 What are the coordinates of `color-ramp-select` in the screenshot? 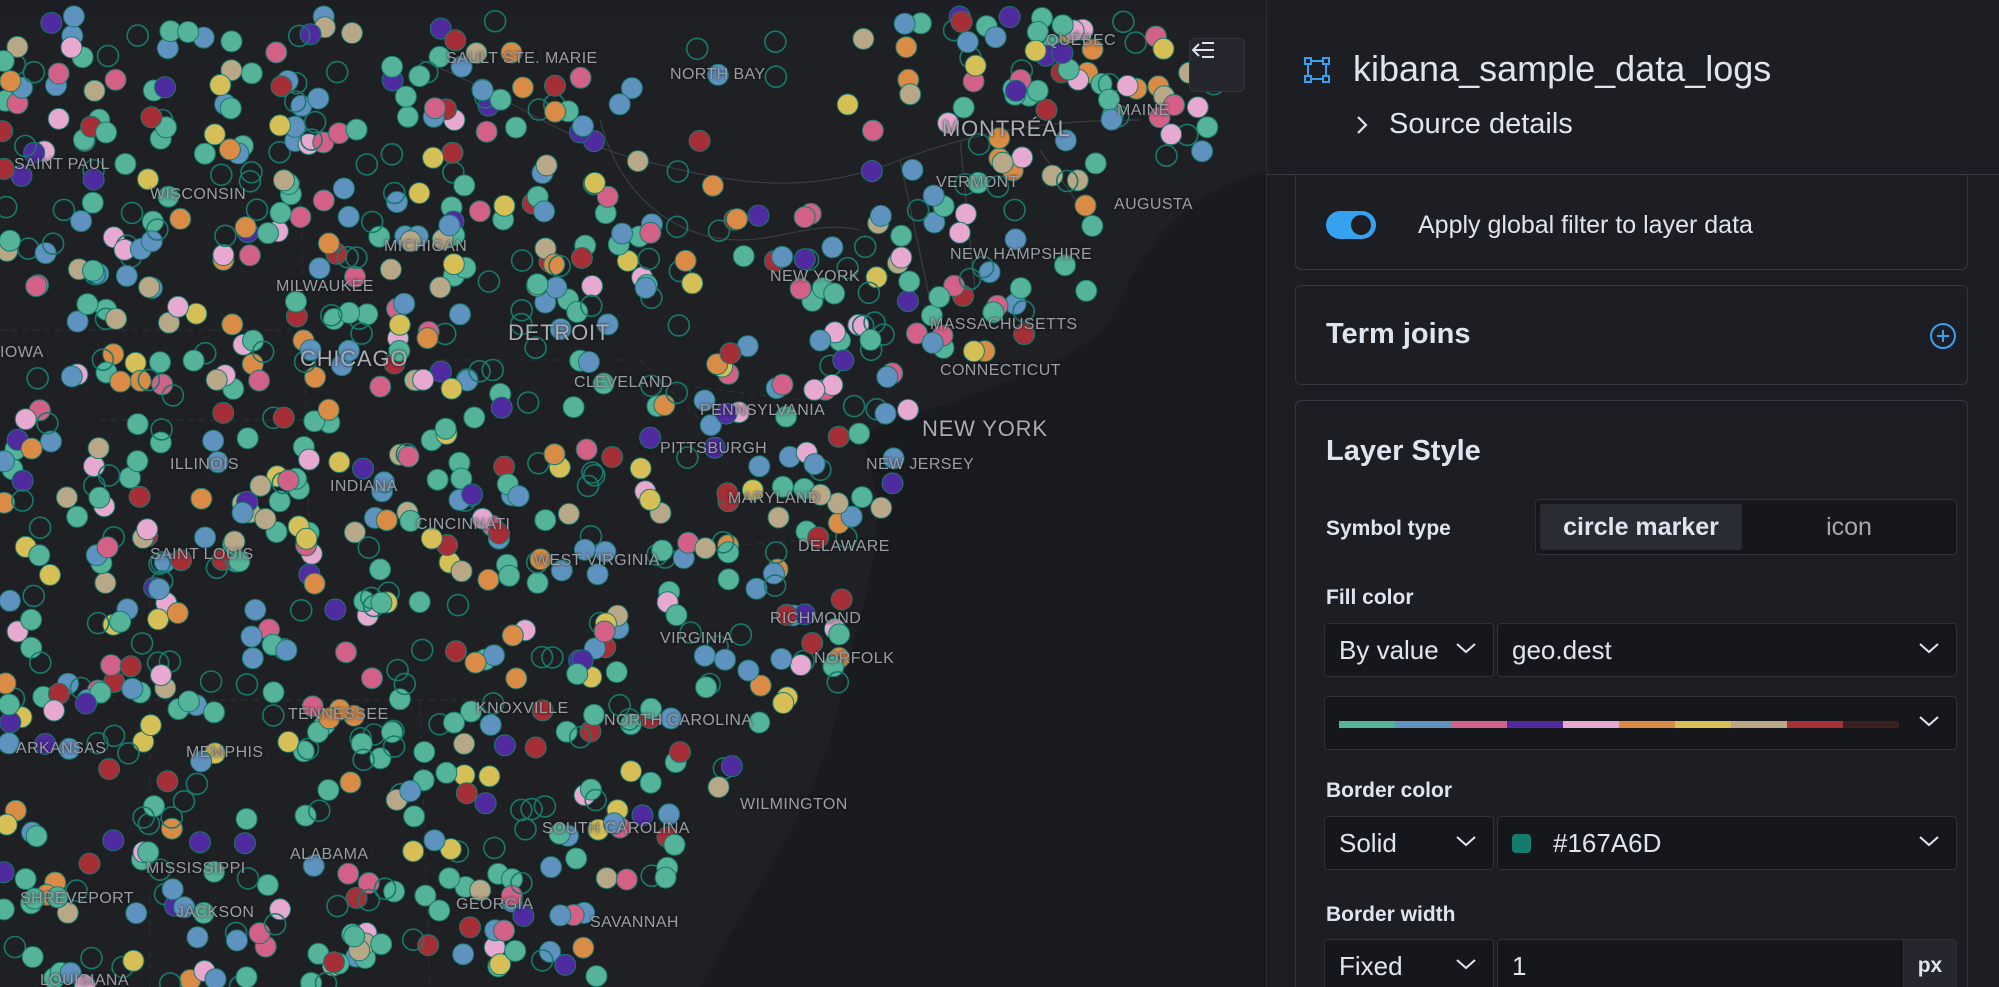 It's located at (1640, 723).